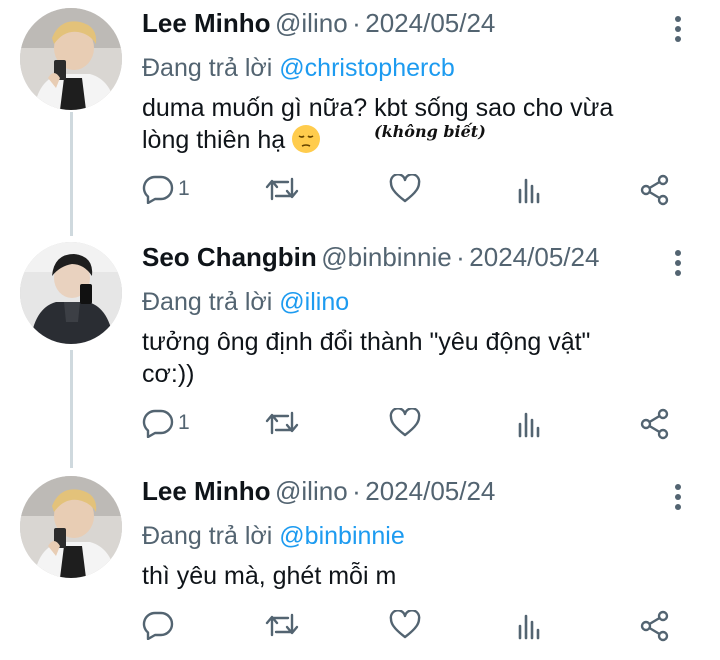  I want to click on pensive-face-icon, so click(306, 139).